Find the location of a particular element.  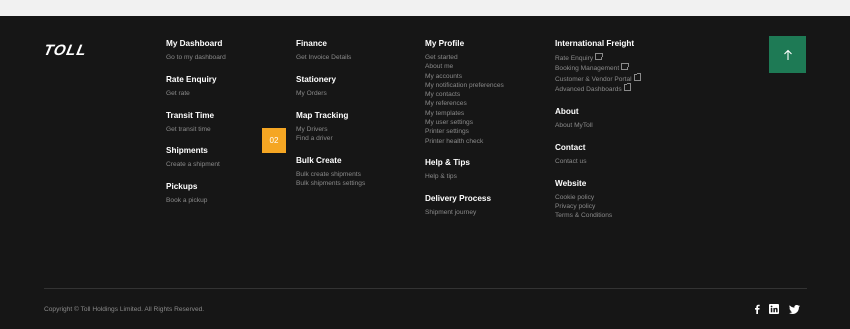

back-to-top-button is located at coordinates (787, 54).